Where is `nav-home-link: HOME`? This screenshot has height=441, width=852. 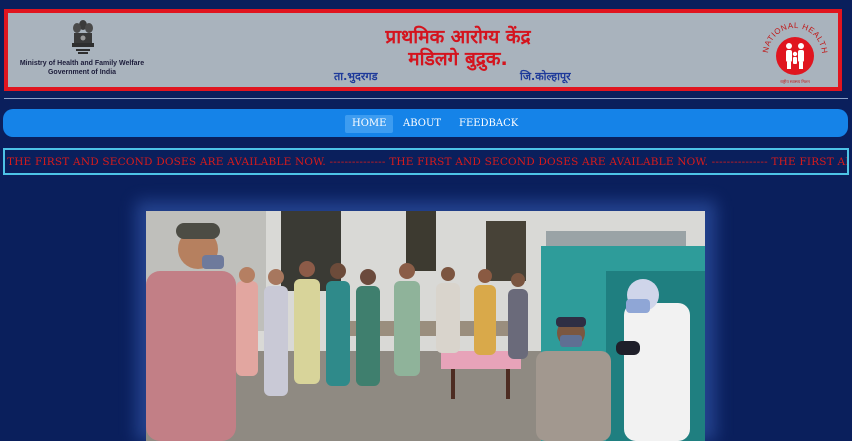
nav-home-link: HOME is located at coordinates (369, 124).